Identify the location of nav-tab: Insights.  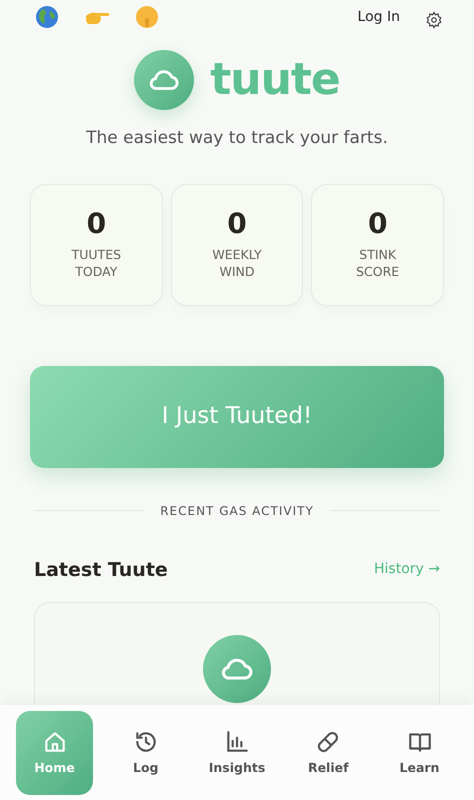
(237, 753).